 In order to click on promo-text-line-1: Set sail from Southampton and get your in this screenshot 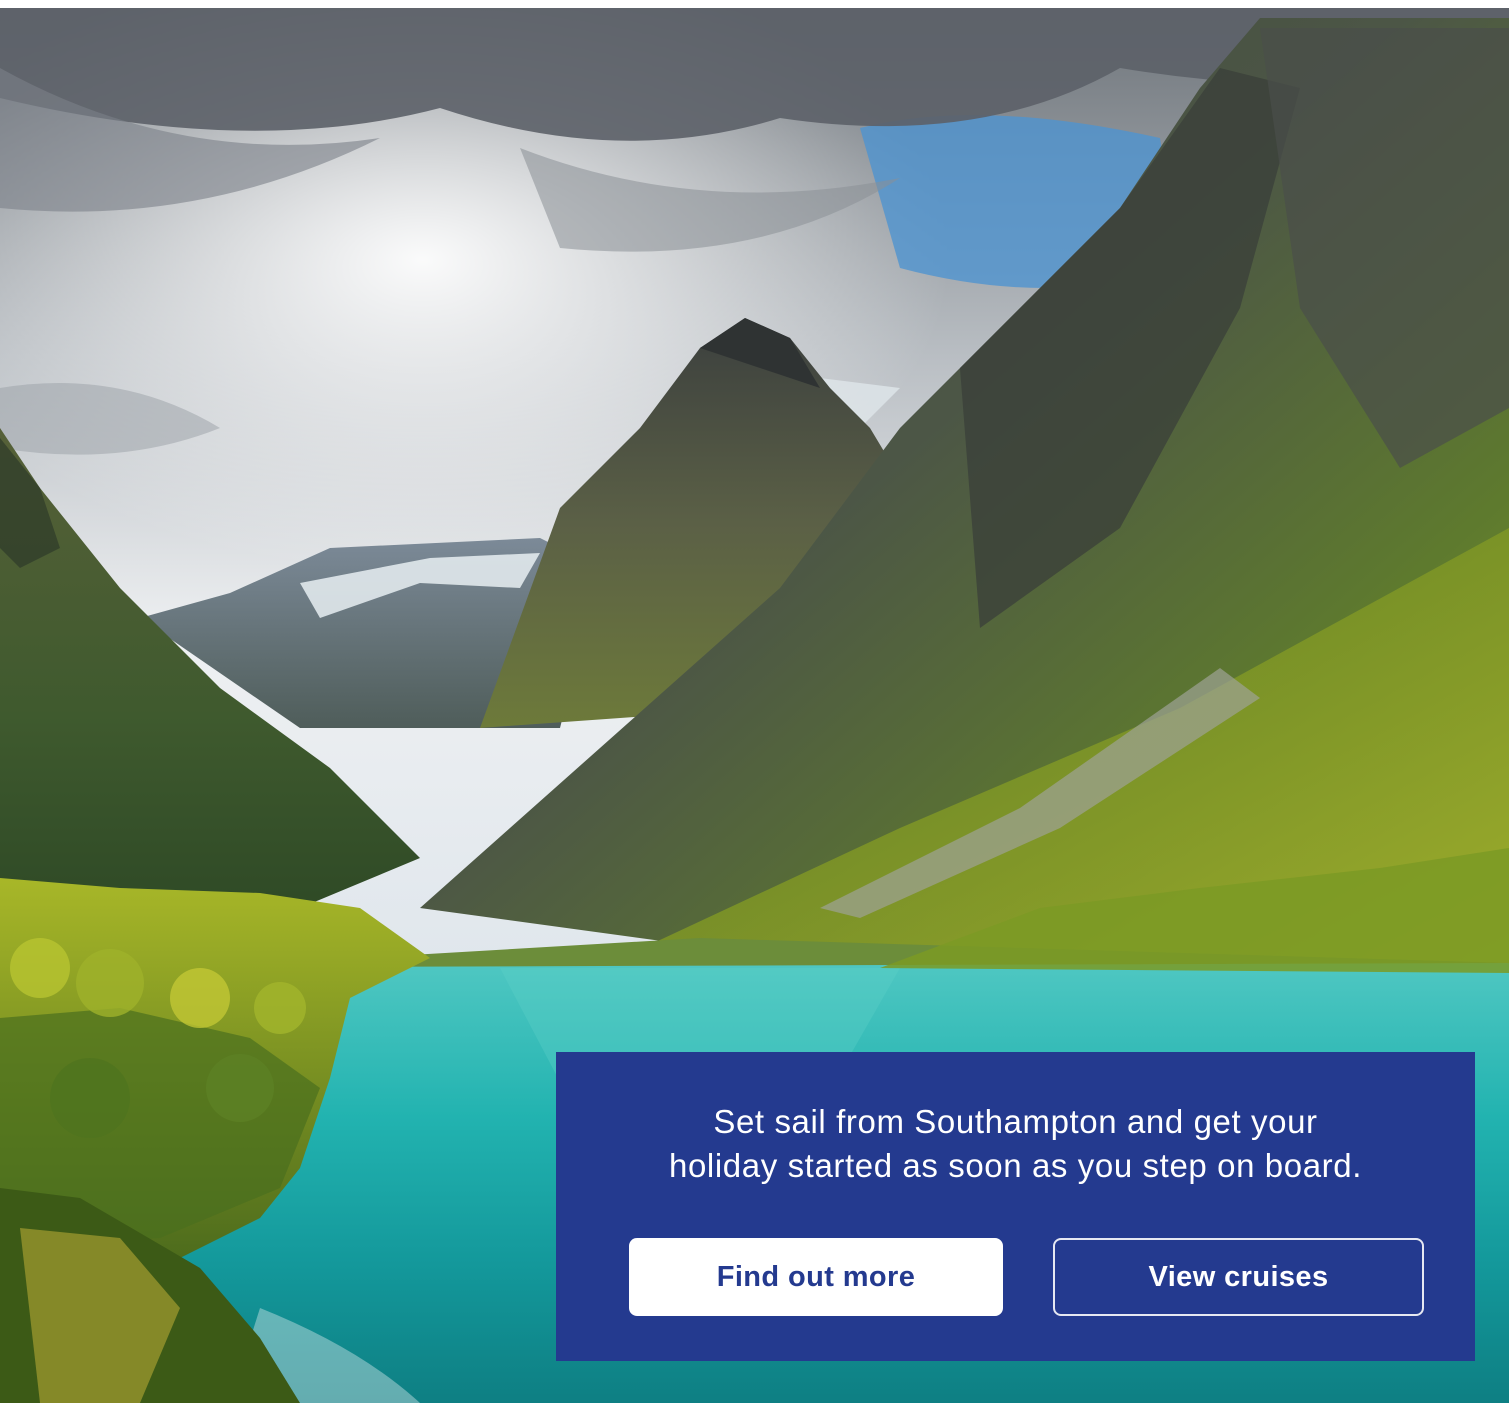, I will do `click(1015, 1121)`.